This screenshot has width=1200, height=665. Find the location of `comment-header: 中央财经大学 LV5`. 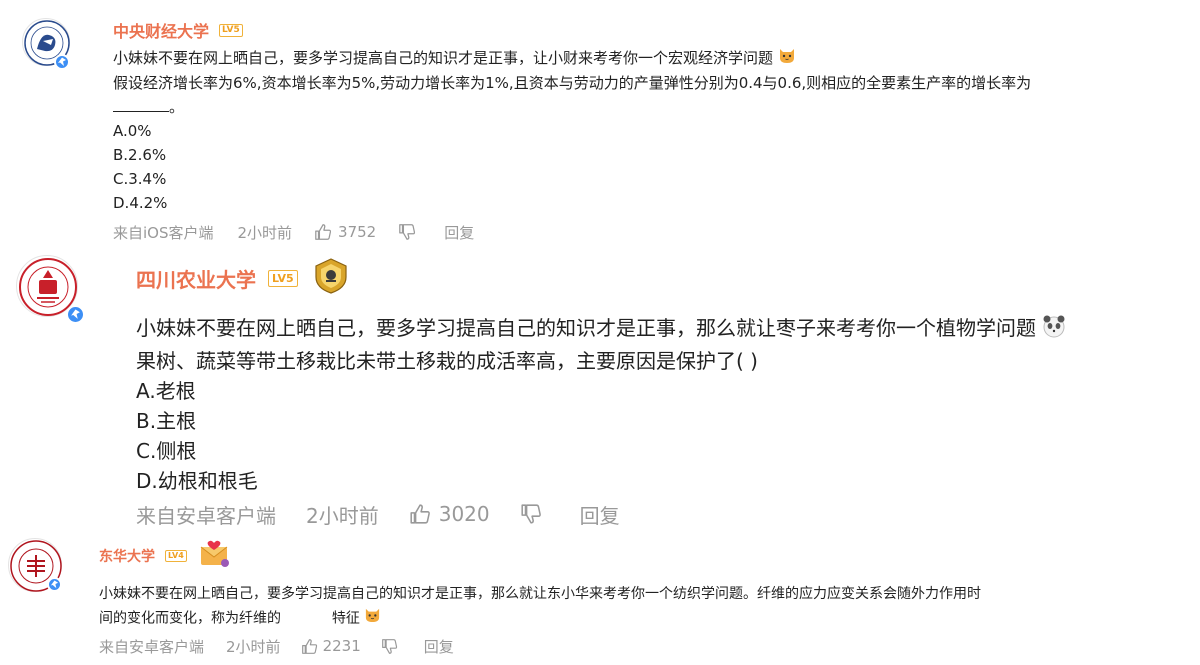

comment-header: 中央财经大学 LV5 is located at coordinates (178, 30).